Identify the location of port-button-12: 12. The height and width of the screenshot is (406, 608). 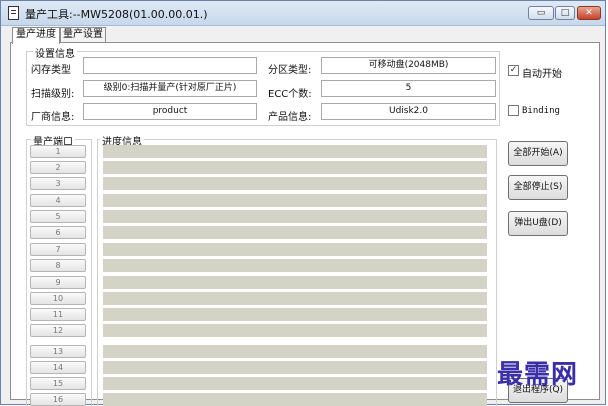
(58, 330).